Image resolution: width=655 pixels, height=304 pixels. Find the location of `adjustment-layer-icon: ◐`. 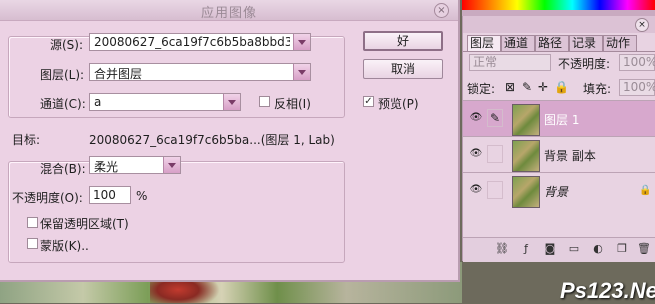

adjustment-layer-icon: ◐ is located at coordinates (598, 249).